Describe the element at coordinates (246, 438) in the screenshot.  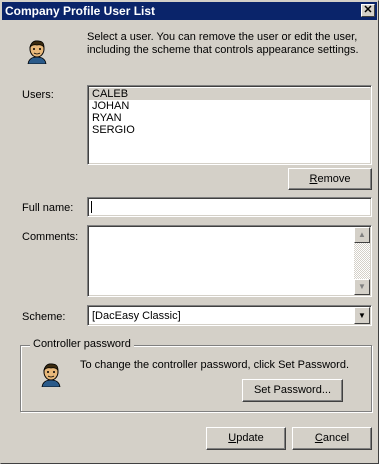
I see `update-button: Update` at that location.